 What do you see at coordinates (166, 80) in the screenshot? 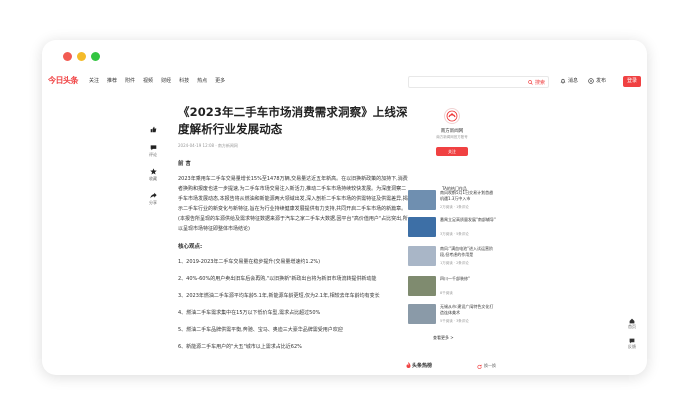
I see `nav-link-finance: 财经` at bounding box center [166, 80].